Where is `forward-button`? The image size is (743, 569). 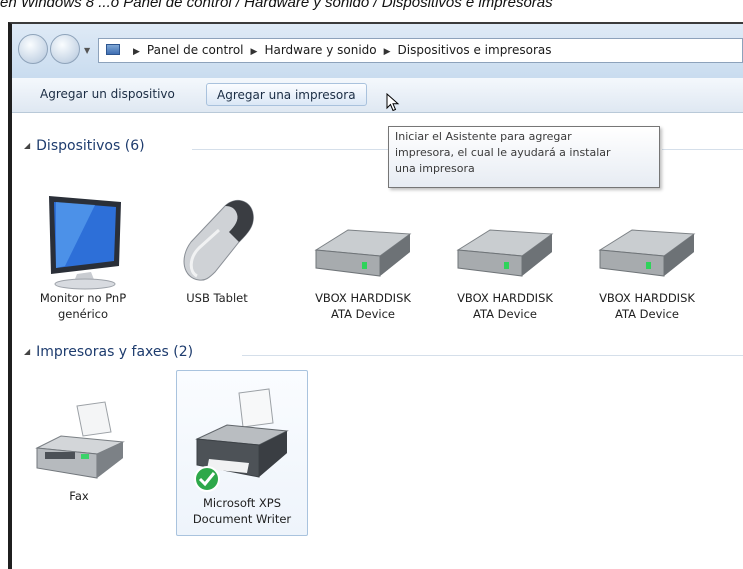 forward-button is located at coordinates (65, 49).